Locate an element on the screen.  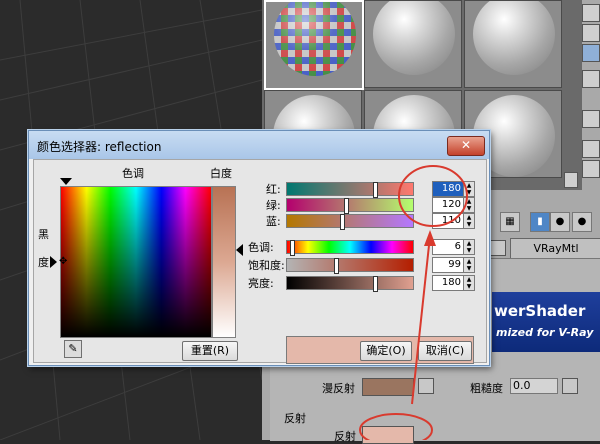
video-check-icon is located at coordinates (591, 119).